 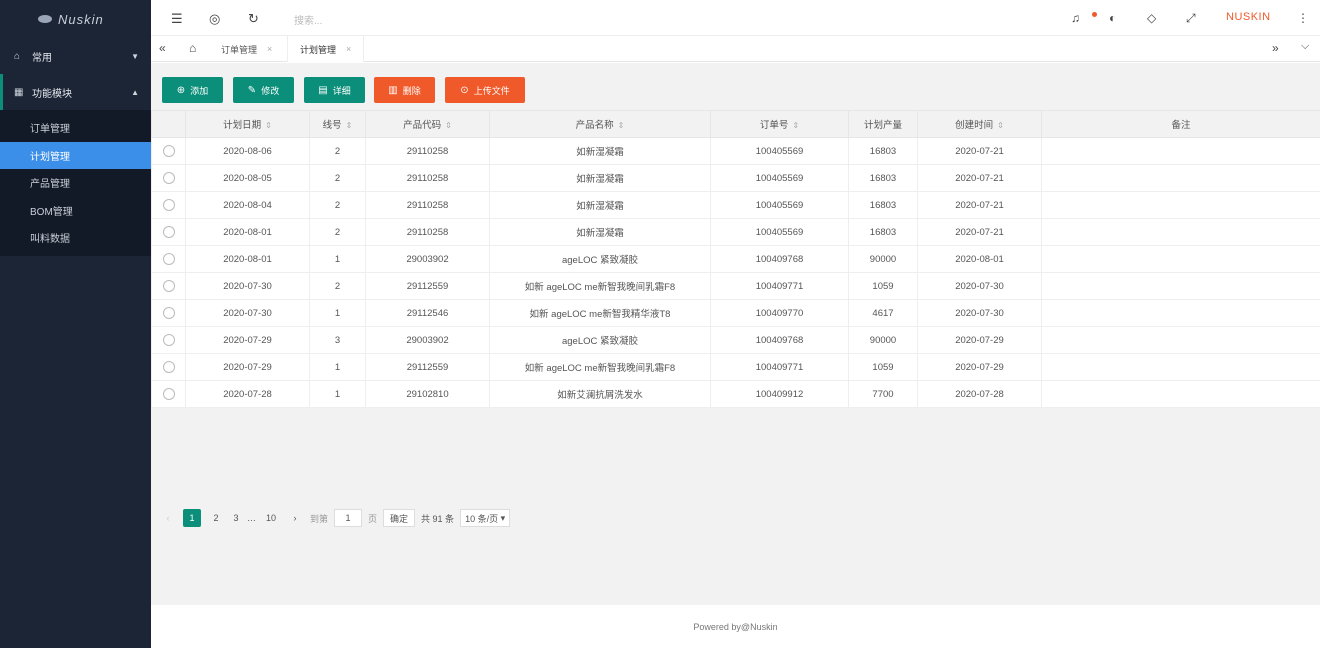 I want to click on table-cell: 100409770, so click(x=779, y=313).